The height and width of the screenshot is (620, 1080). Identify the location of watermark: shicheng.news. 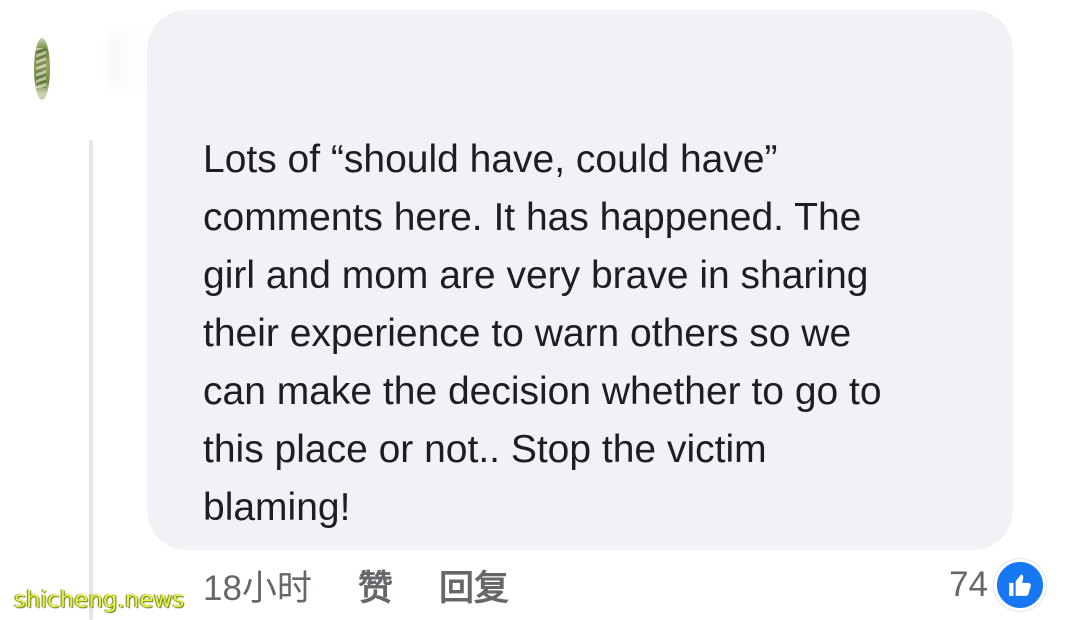
(99, 600).